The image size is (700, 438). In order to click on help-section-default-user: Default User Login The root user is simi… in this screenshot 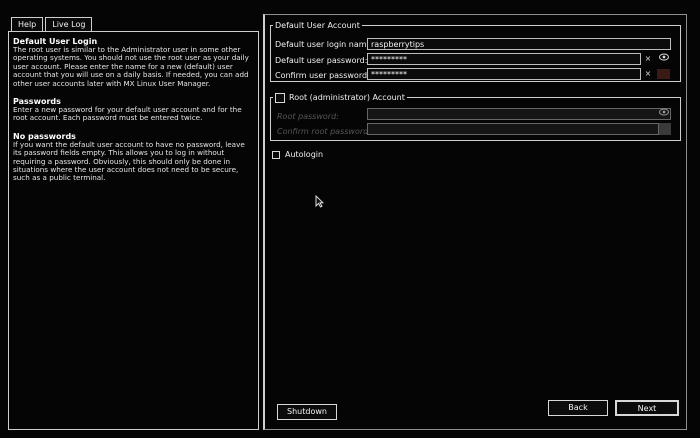, I will do `click(133, 62)`.